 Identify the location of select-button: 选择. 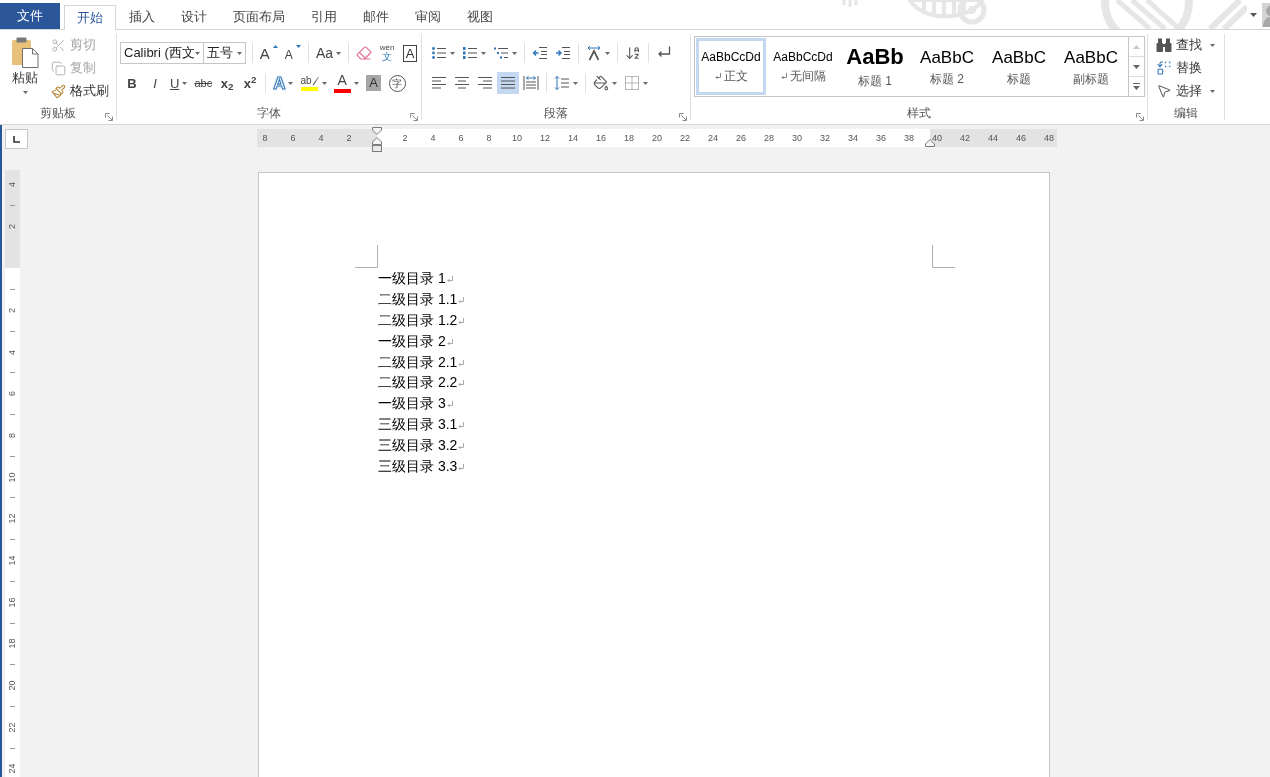
(1185, 91).